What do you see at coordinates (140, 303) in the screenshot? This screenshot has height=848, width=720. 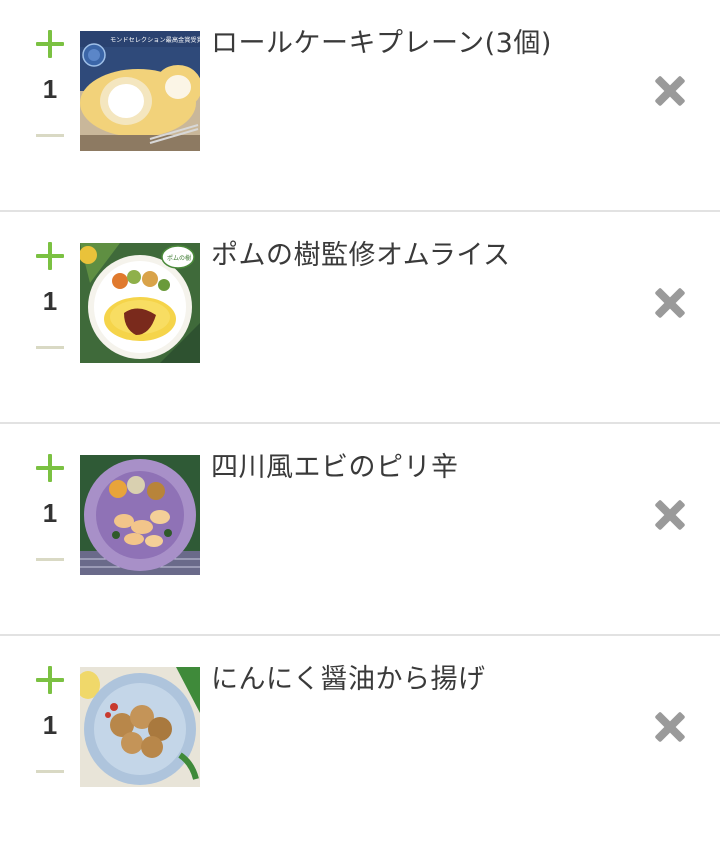 I see `product-image: ポムの樹` at bounding box center [140, 303].